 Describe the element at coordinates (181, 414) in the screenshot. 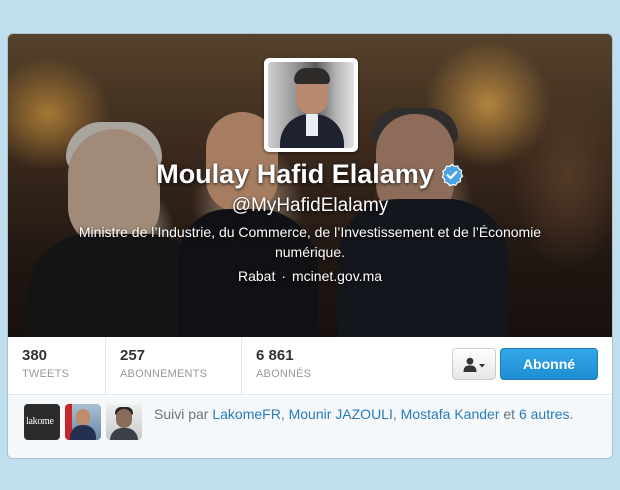

I see `followed-by-prefix: Suivi par` at that location.